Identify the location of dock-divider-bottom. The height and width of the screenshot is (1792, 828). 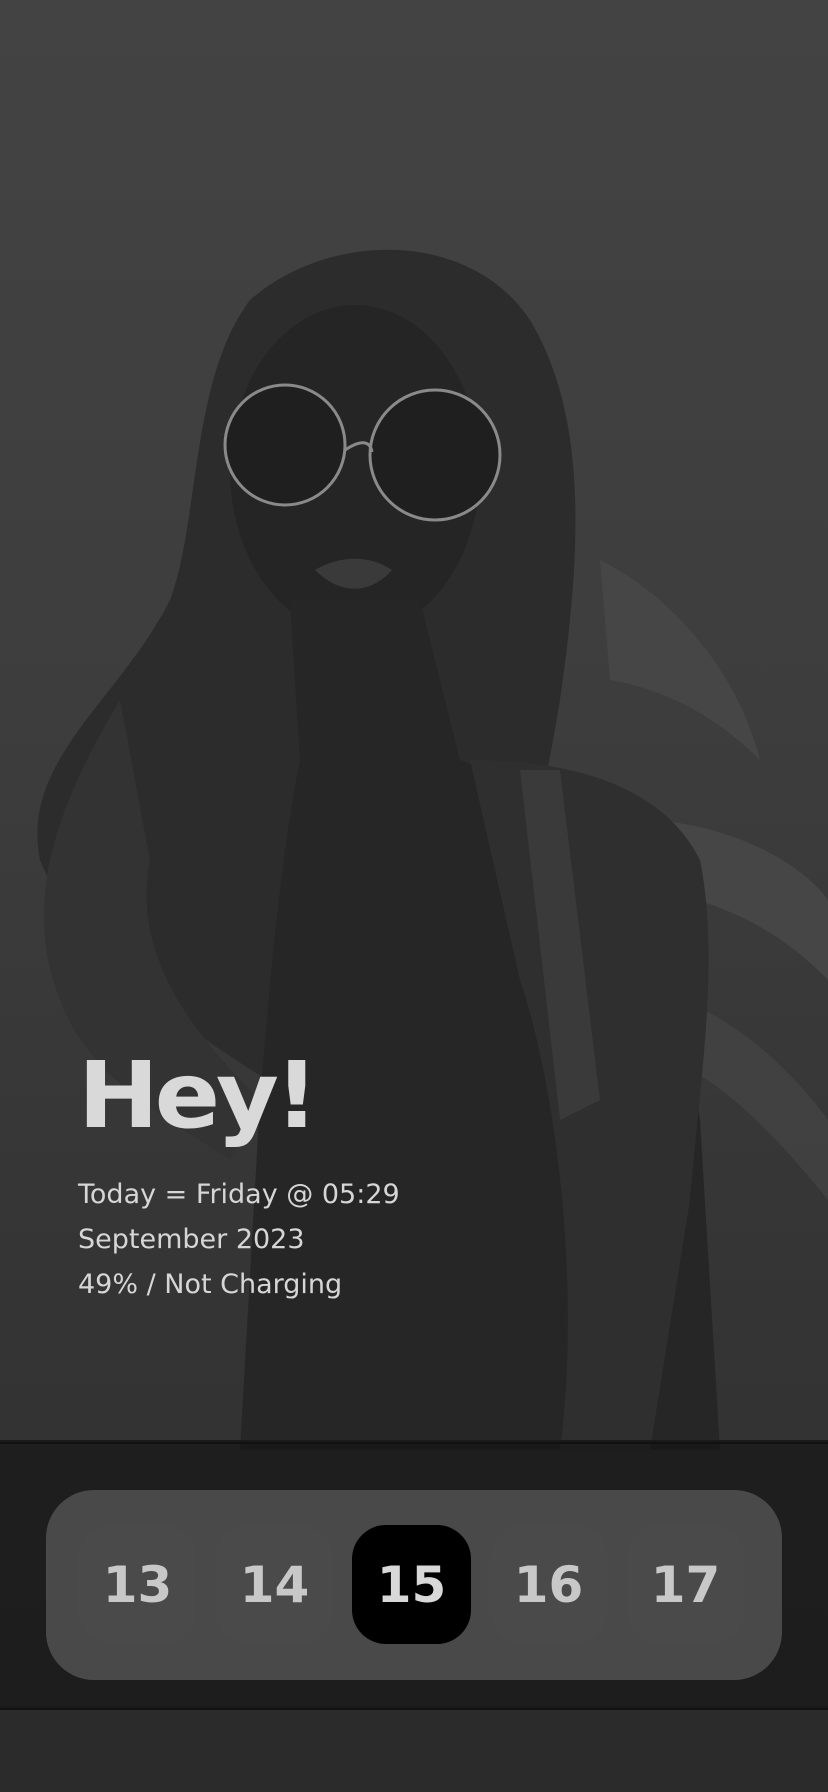
(414, 1707).